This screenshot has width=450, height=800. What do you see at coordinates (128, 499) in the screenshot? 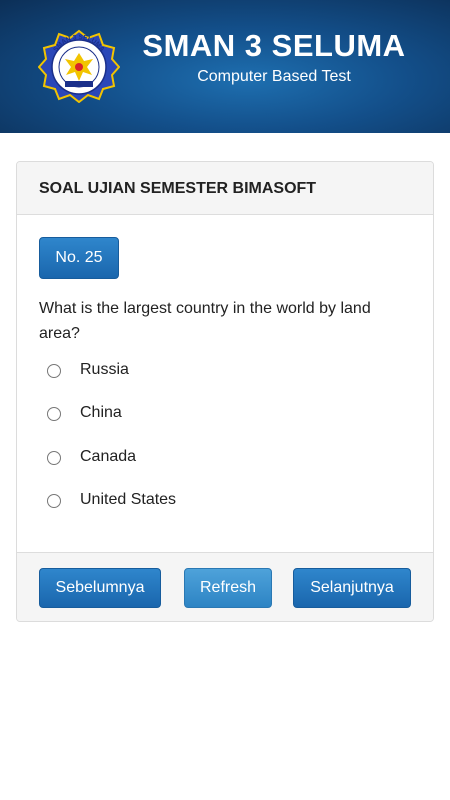
I see `option-label: United States` at bounding box center [128, 499].